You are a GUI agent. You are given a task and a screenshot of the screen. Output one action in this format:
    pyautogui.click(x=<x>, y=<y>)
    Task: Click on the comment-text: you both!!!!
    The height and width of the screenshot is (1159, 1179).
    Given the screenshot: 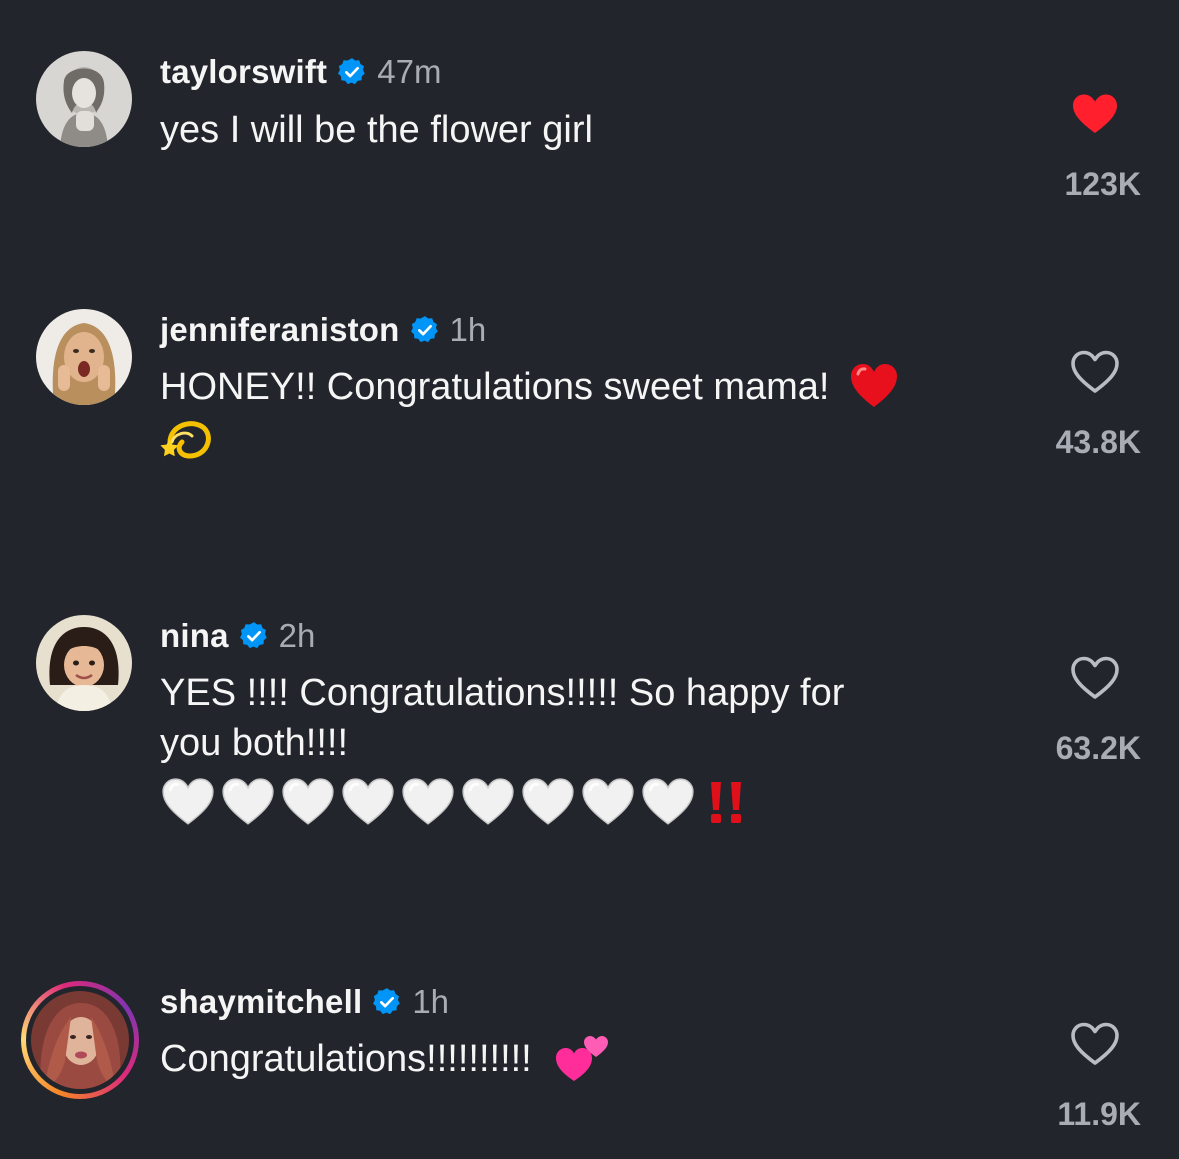 What is the action you would take?
    pyautogui.click(x=254, y=743)
    